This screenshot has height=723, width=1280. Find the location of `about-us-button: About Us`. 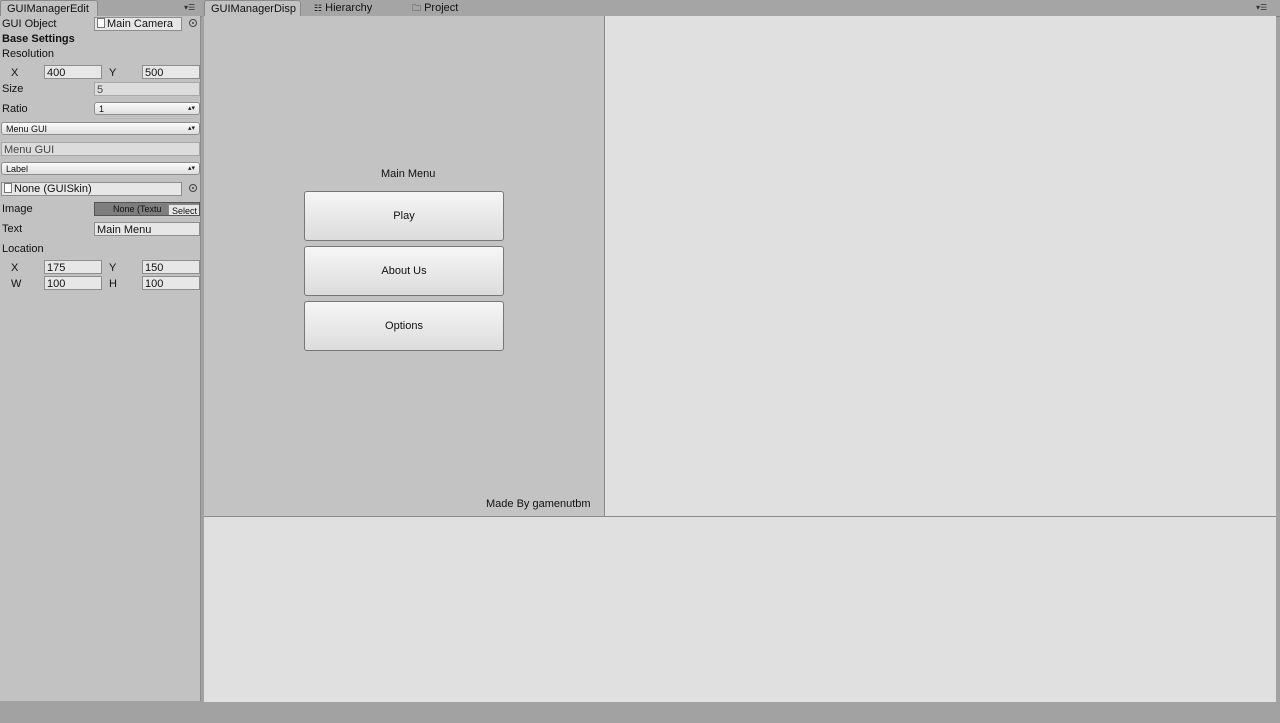

about-us-button: About Us is located at coordinates (404, 271).